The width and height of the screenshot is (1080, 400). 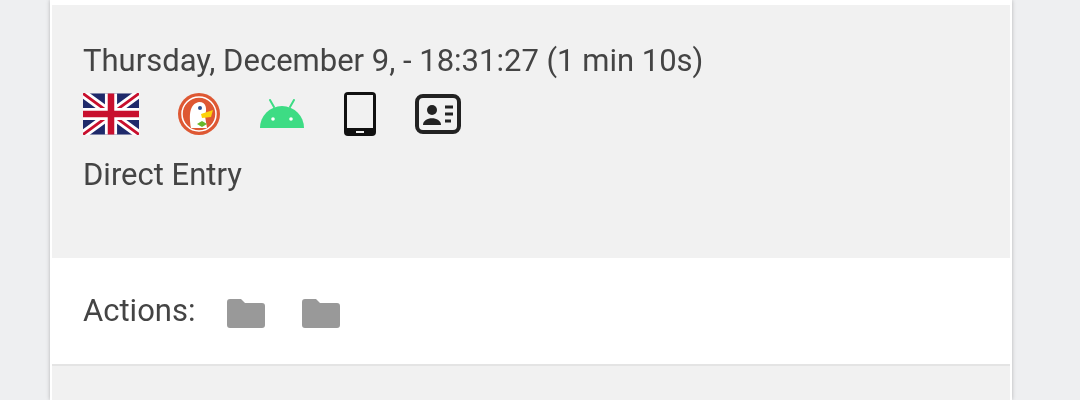 I want to click on tablet-icon, so click(x=360, y=114).